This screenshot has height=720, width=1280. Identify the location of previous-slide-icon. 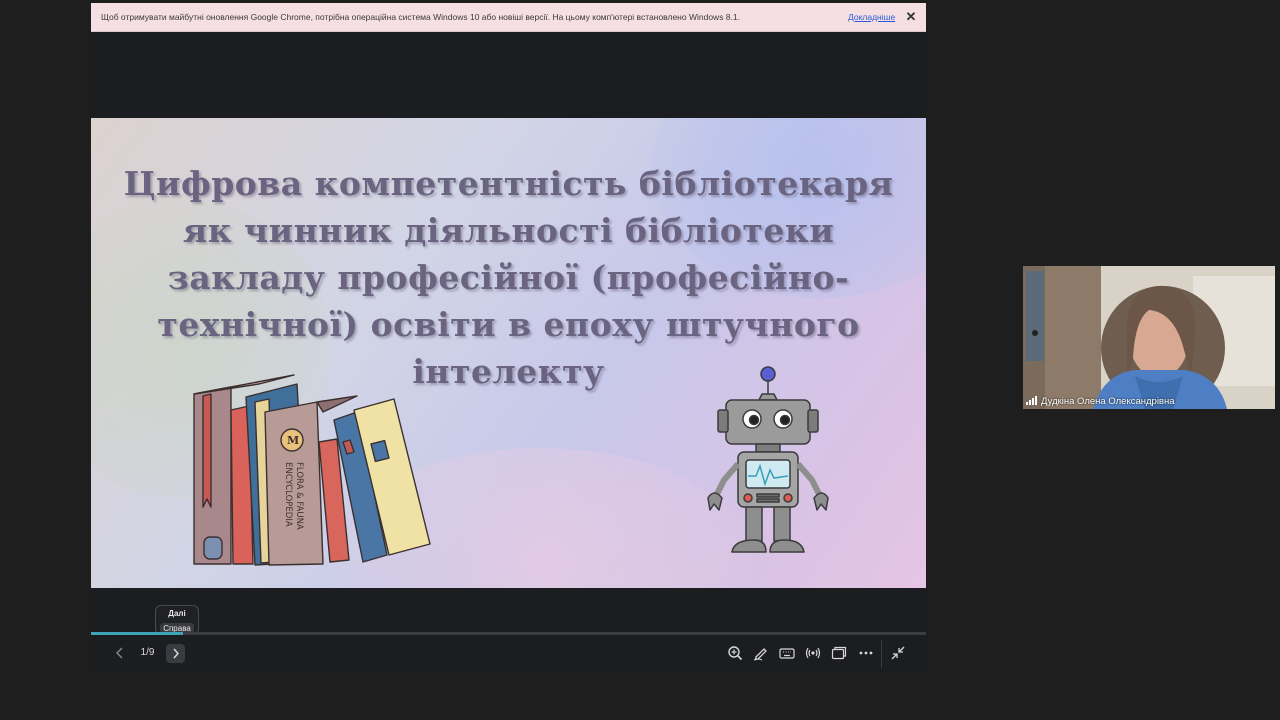
(120, 653).